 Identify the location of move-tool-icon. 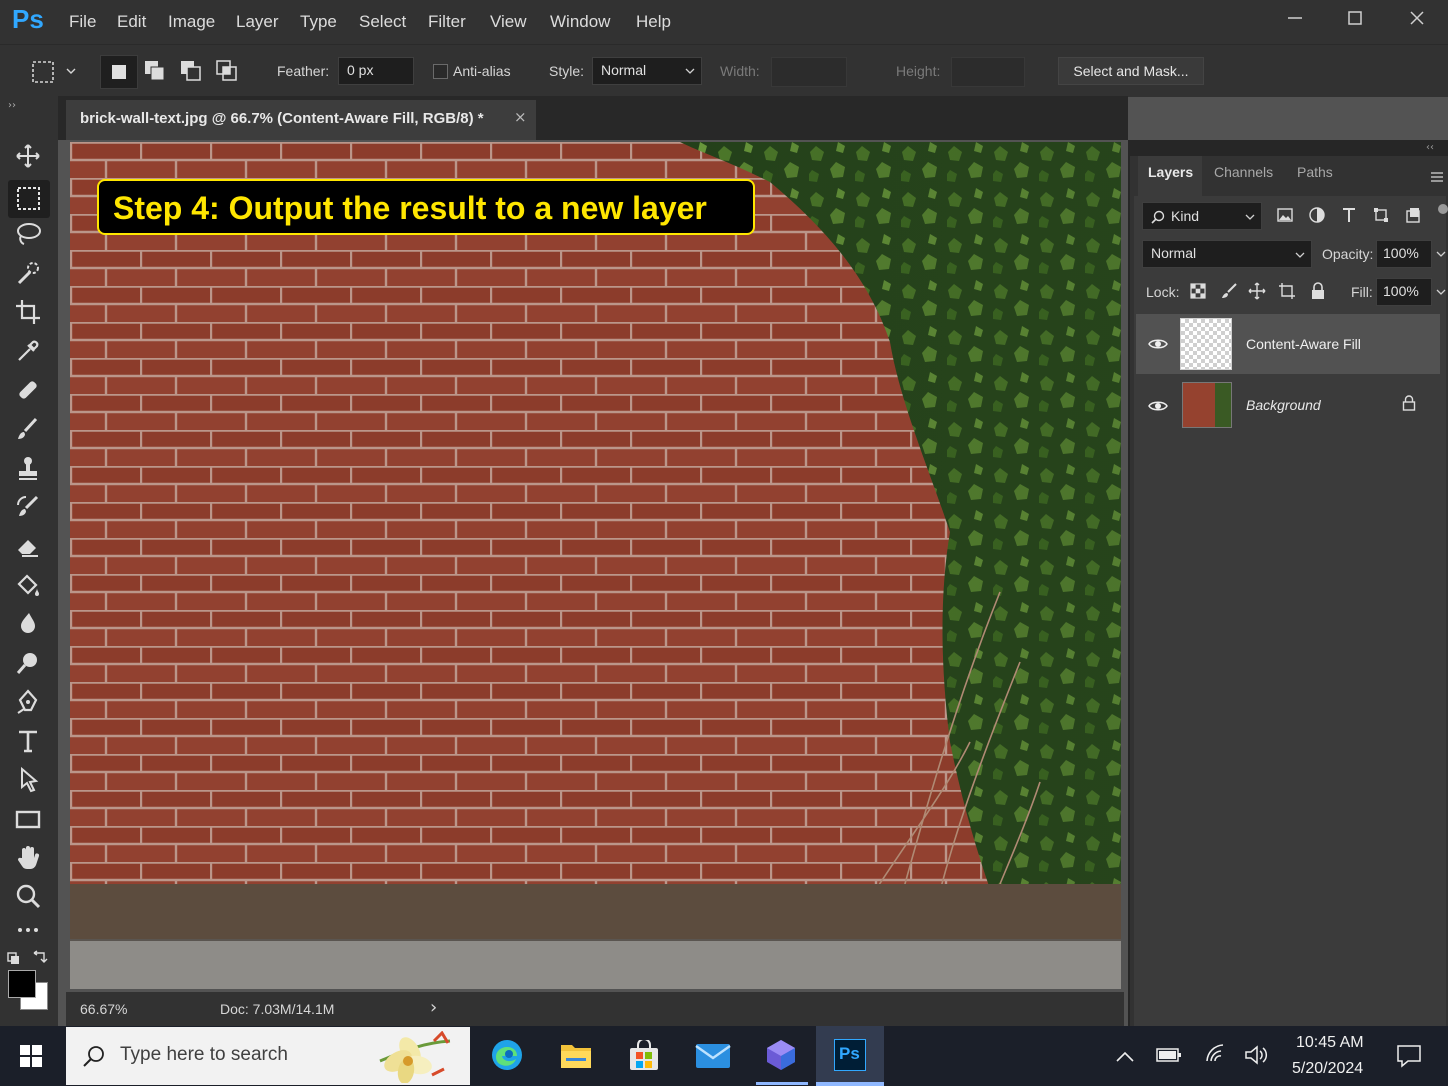
(29, 157).